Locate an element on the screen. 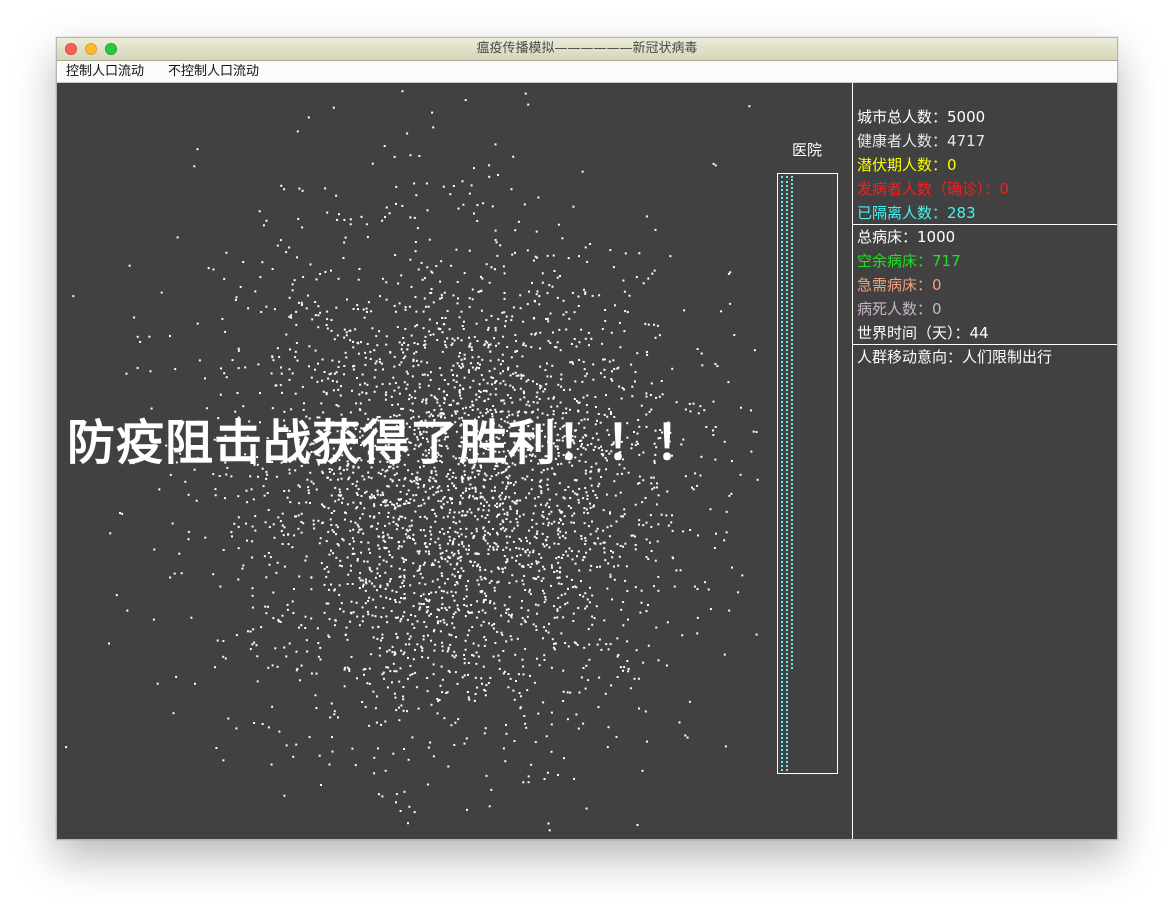 This screenshot has width=1172, height=912. stat-beds-needed: 急需病床：0 is located at coordinates (899, 285).